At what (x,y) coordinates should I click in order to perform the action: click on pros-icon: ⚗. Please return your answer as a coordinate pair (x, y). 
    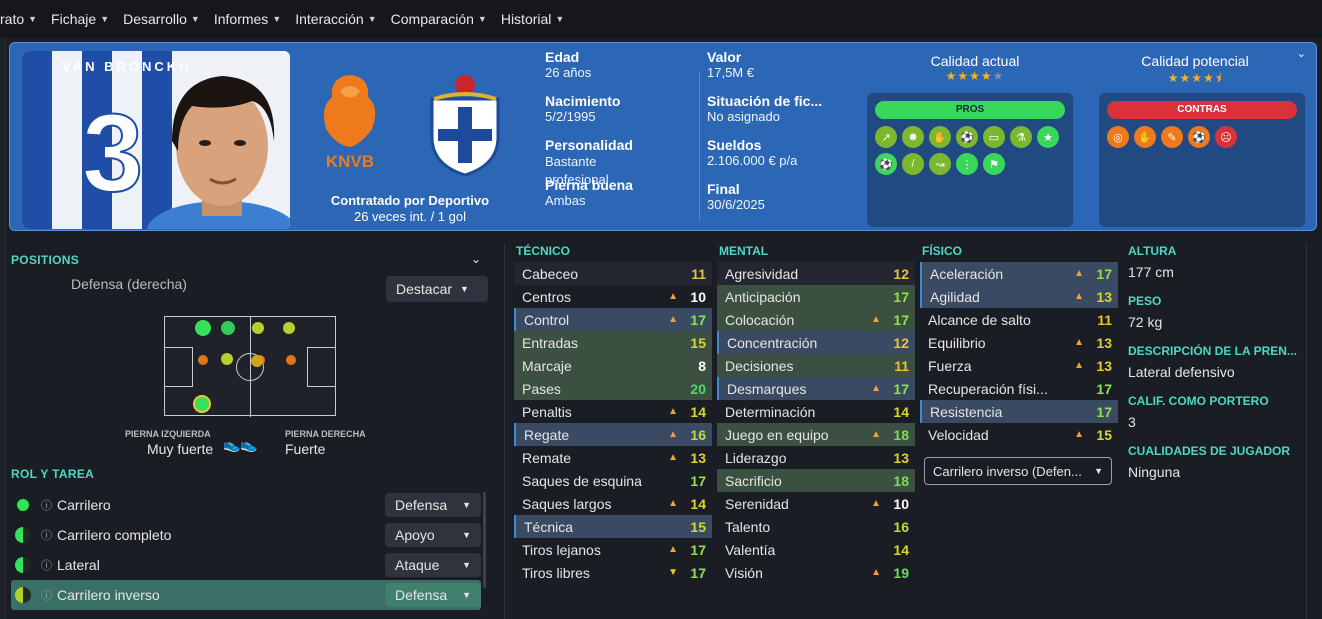
    Looking at the image, I should click on (1021, 137).